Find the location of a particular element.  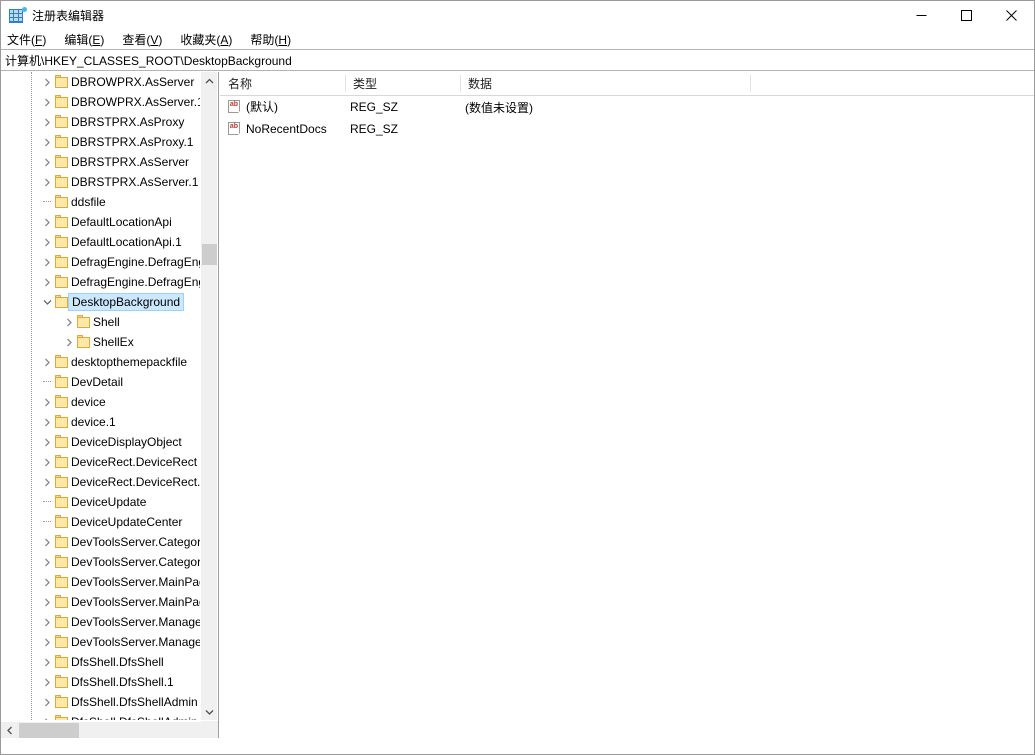

minimize-button is located at coordinates (921, 15).